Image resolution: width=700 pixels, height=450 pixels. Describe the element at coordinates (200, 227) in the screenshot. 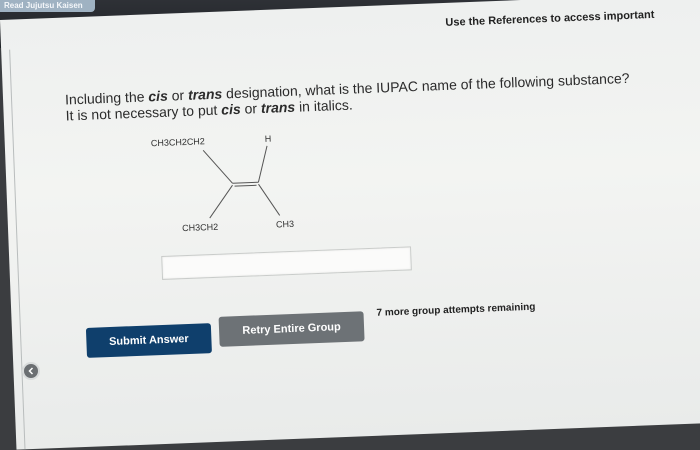

I see `substituent-bottom-left: CH3CH2` at that location.